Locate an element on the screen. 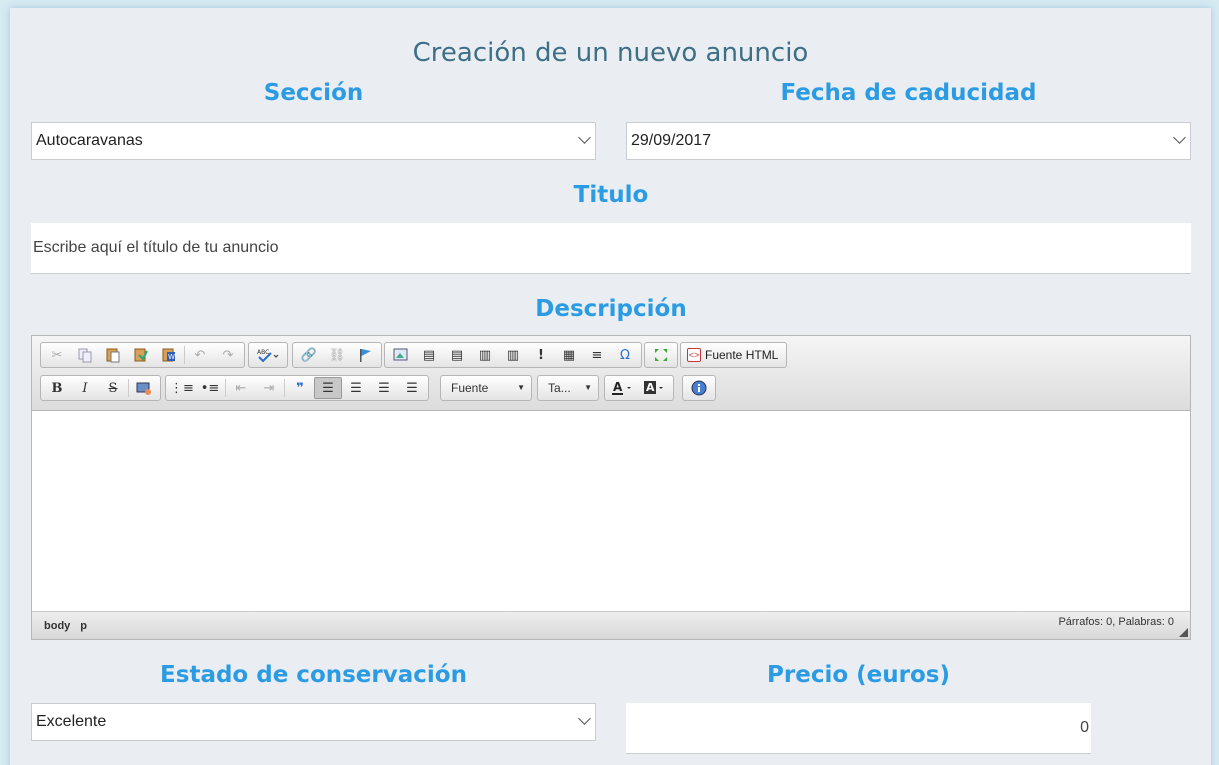  titulo-input: Escribe aquí el título de tu anuncio is located at coordinates (611, 248).